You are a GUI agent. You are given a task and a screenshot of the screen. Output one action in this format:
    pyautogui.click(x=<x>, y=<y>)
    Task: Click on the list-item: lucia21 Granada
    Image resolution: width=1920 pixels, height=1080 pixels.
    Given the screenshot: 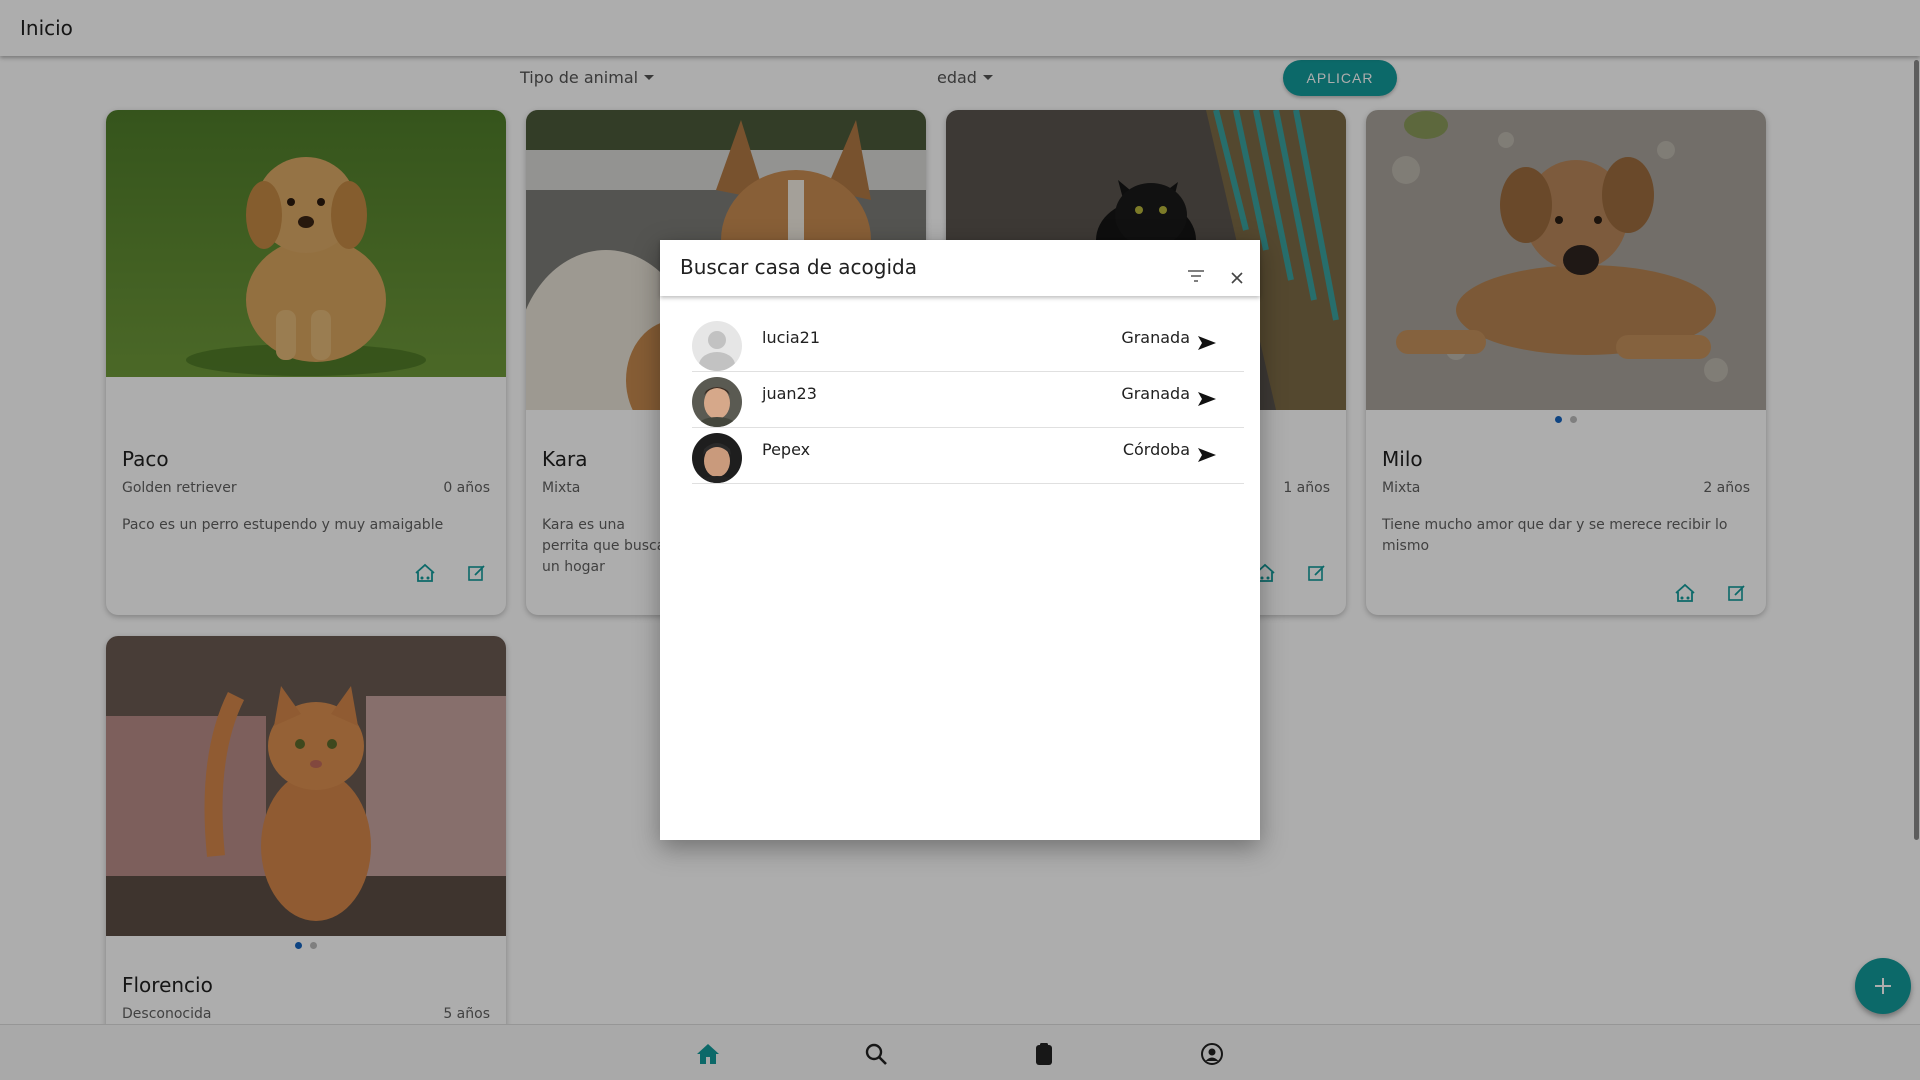 What is the action you would take?
    pyautogui.click(x=968, y=344)
    